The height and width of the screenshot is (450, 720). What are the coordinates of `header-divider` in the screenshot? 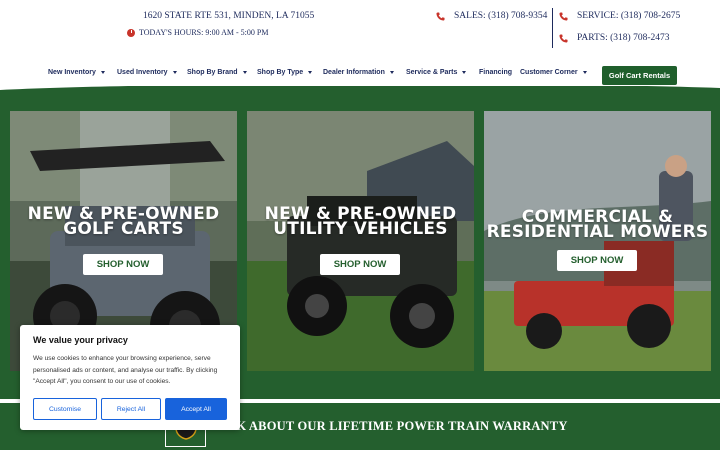 It's located at (552, 28).